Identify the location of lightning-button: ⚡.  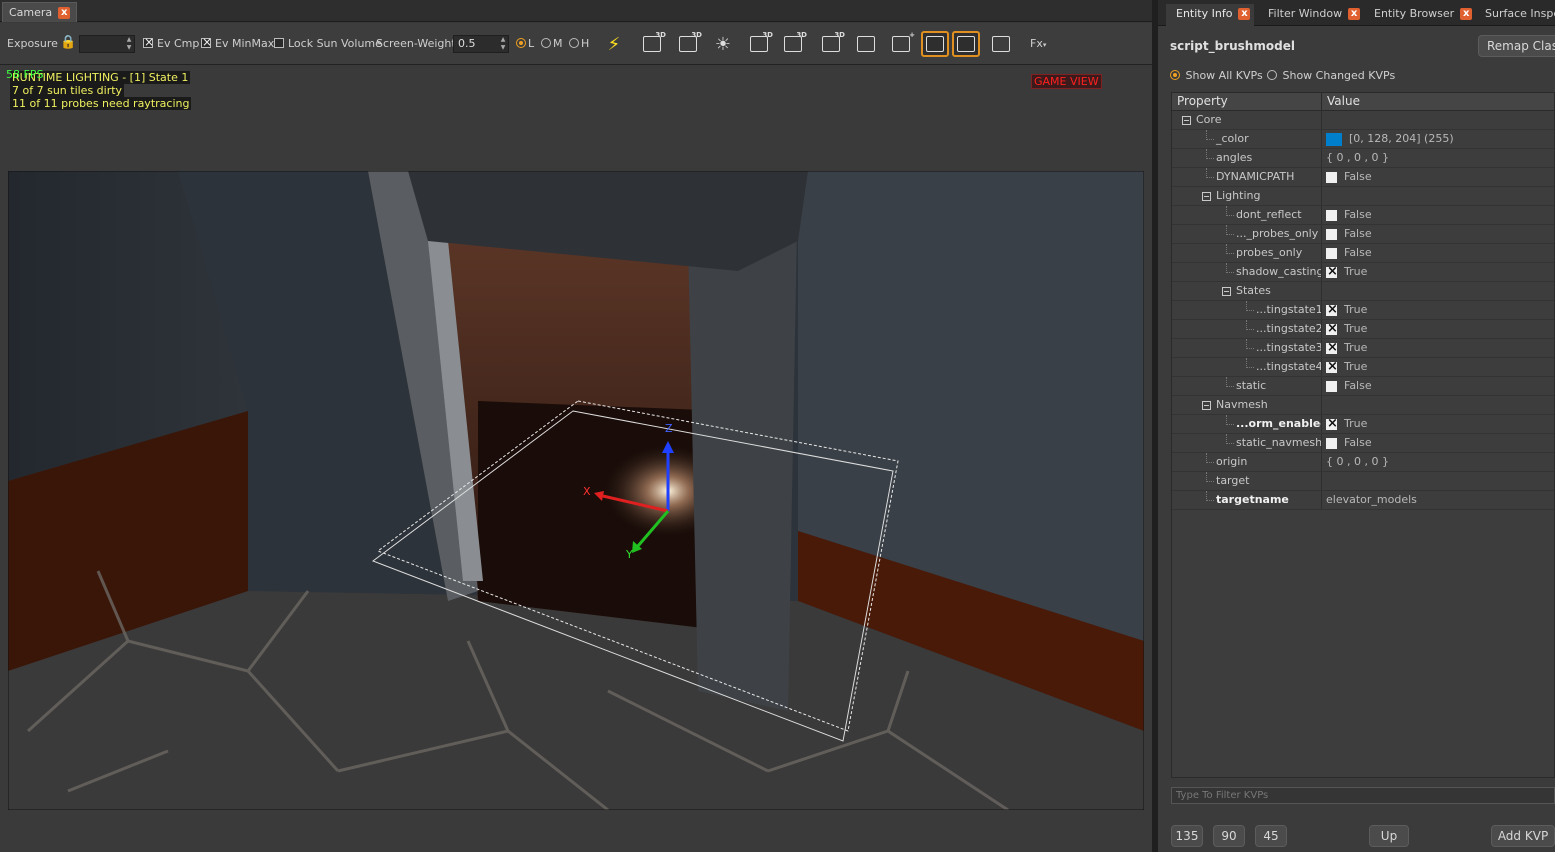
(614, 44).